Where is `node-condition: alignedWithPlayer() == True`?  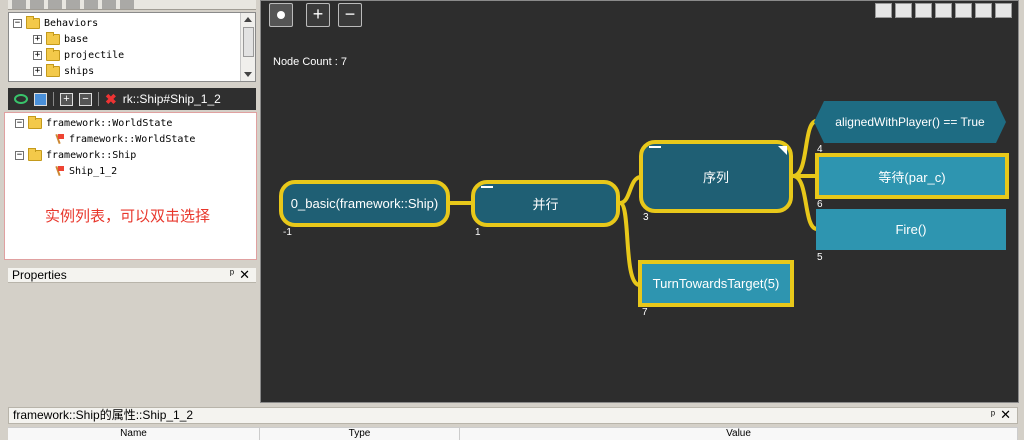
node-condition: alignedWithPlayer() == True is located at coordinates (910, 122).